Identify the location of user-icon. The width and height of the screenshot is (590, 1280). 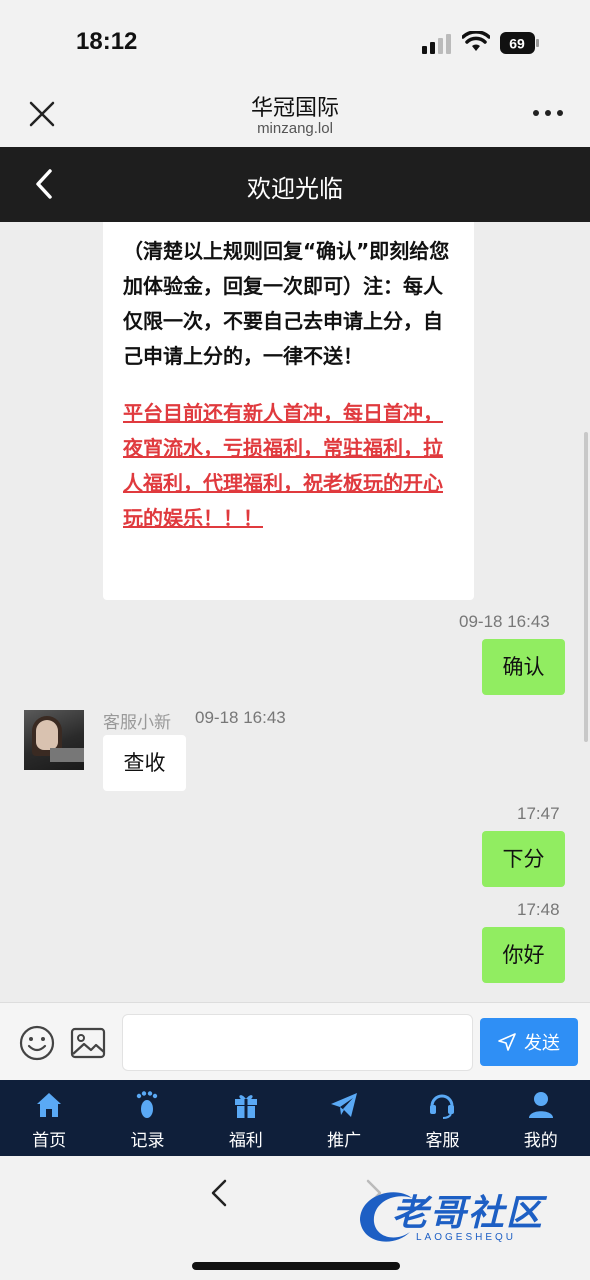
(540, 1105).